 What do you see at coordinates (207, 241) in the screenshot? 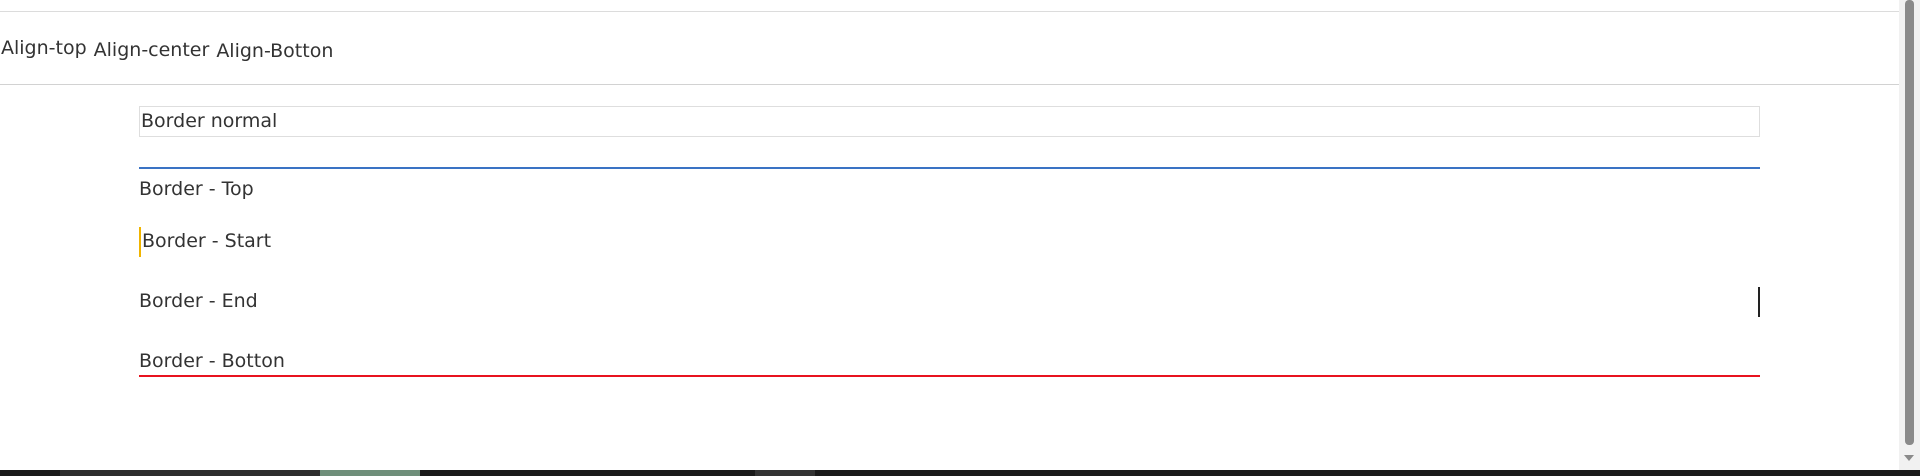
I see `border-start-label: Border - Start` at bounding box center [207, 241].